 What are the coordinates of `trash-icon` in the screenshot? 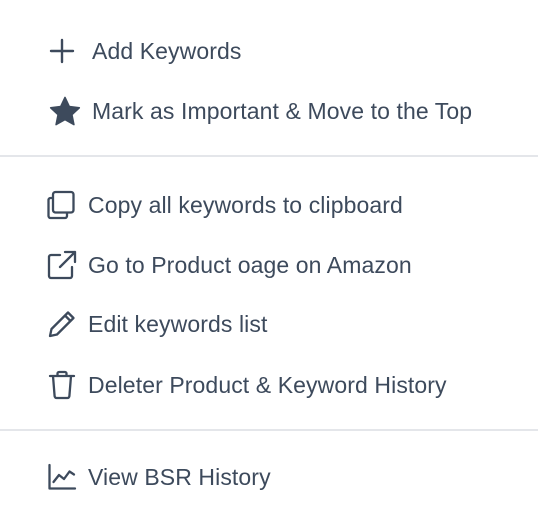 It's located at (62, 385).